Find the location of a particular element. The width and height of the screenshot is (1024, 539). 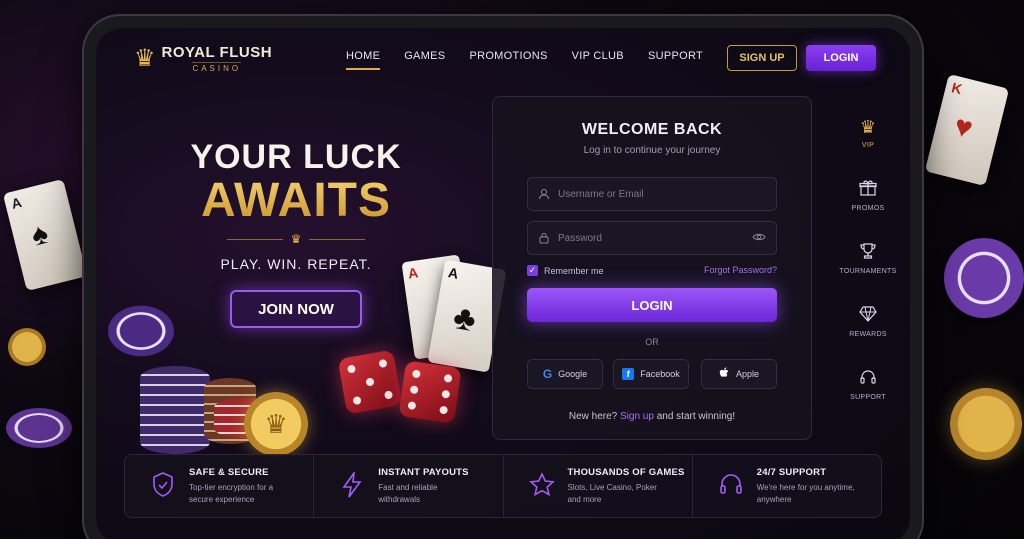

facebook-icon: f is located at coordinates (628, 374).